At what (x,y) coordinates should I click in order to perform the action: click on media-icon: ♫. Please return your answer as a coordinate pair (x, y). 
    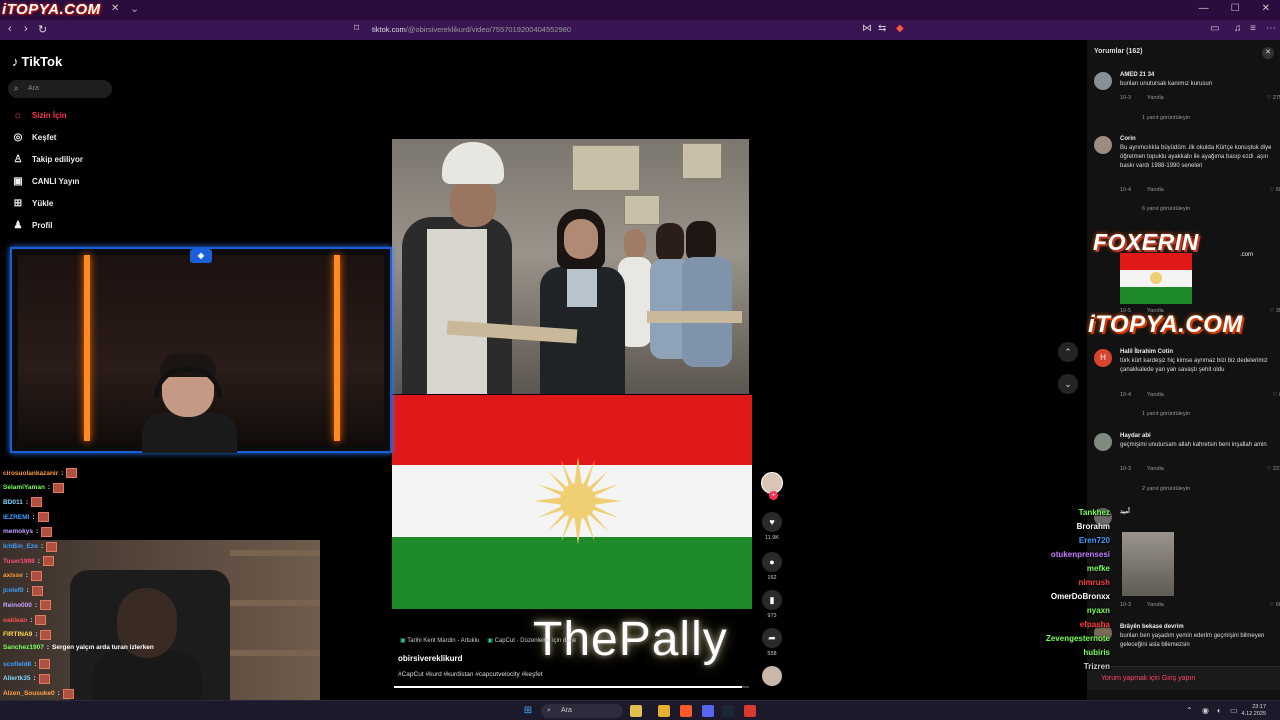
    Looking at the image, I should click on (1238, 28).